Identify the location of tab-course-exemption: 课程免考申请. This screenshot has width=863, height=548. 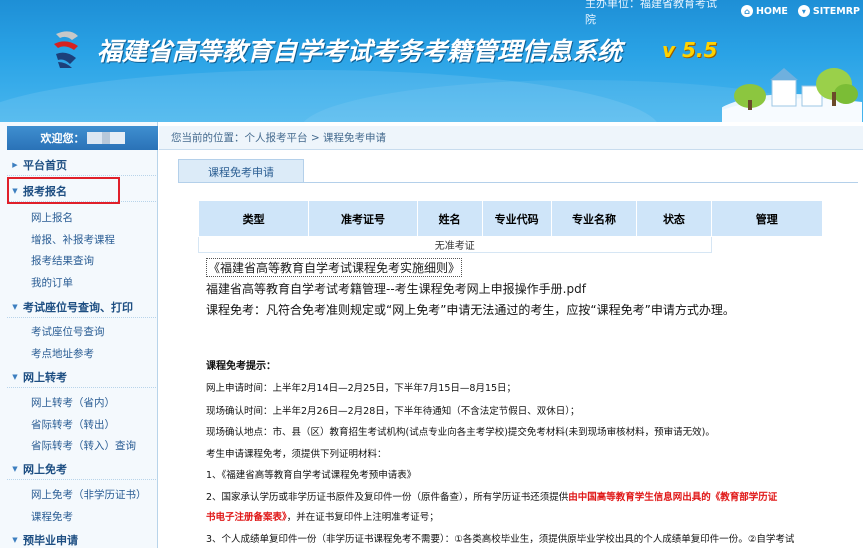
(241, 171).